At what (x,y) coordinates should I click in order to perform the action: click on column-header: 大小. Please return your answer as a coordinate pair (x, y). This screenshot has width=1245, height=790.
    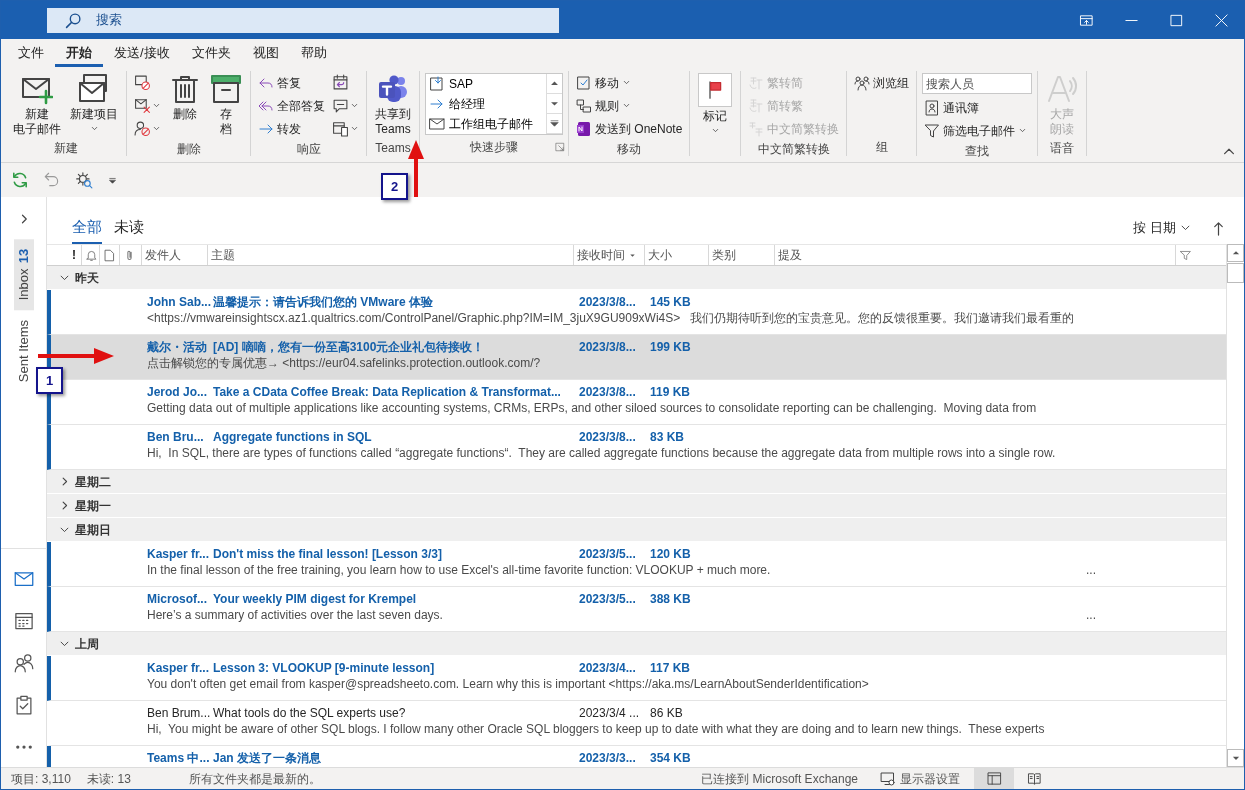
    Looking at the image, I should click on (676, 255).